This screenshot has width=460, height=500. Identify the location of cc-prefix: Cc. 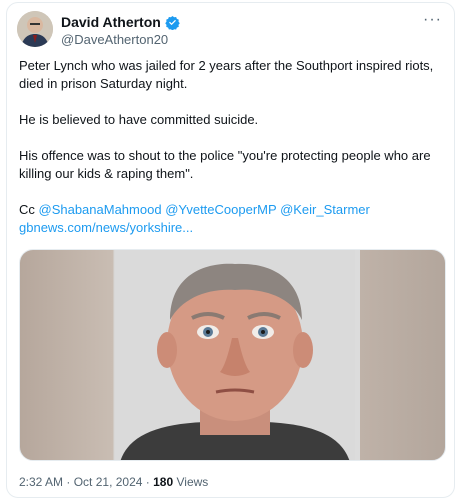
(29, 209).